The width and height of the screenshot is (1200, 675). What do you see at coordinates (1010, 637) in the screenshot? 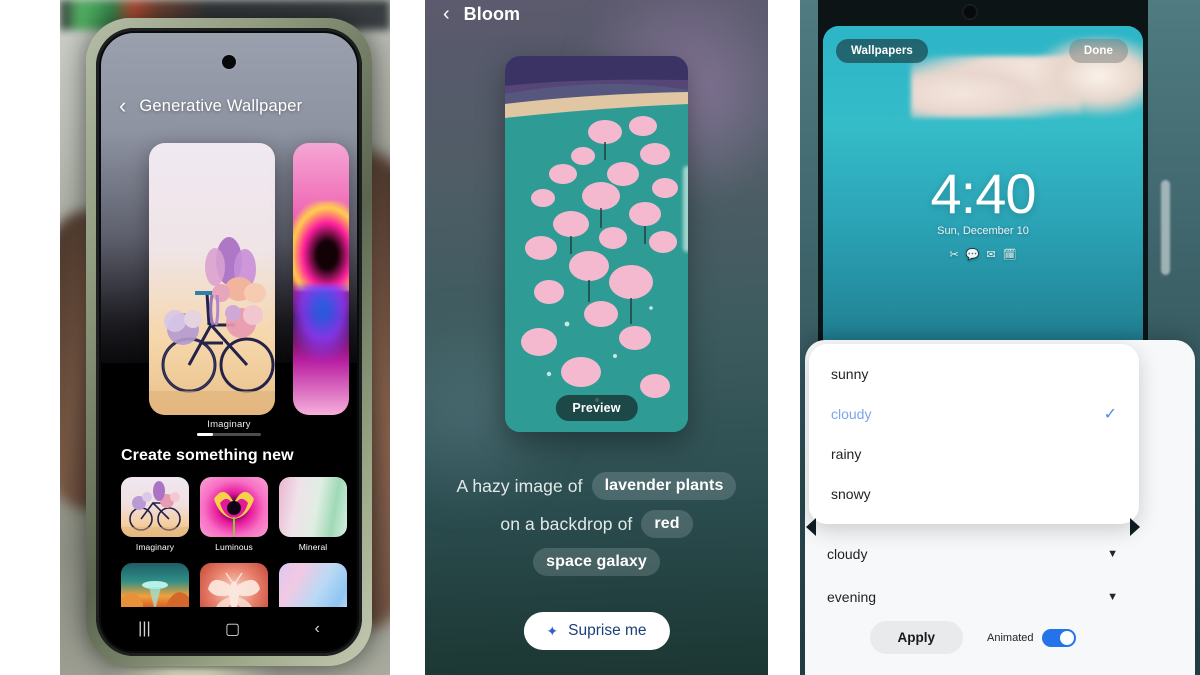
I see `animated-label: Animated` at bounding box center [1010, 637].